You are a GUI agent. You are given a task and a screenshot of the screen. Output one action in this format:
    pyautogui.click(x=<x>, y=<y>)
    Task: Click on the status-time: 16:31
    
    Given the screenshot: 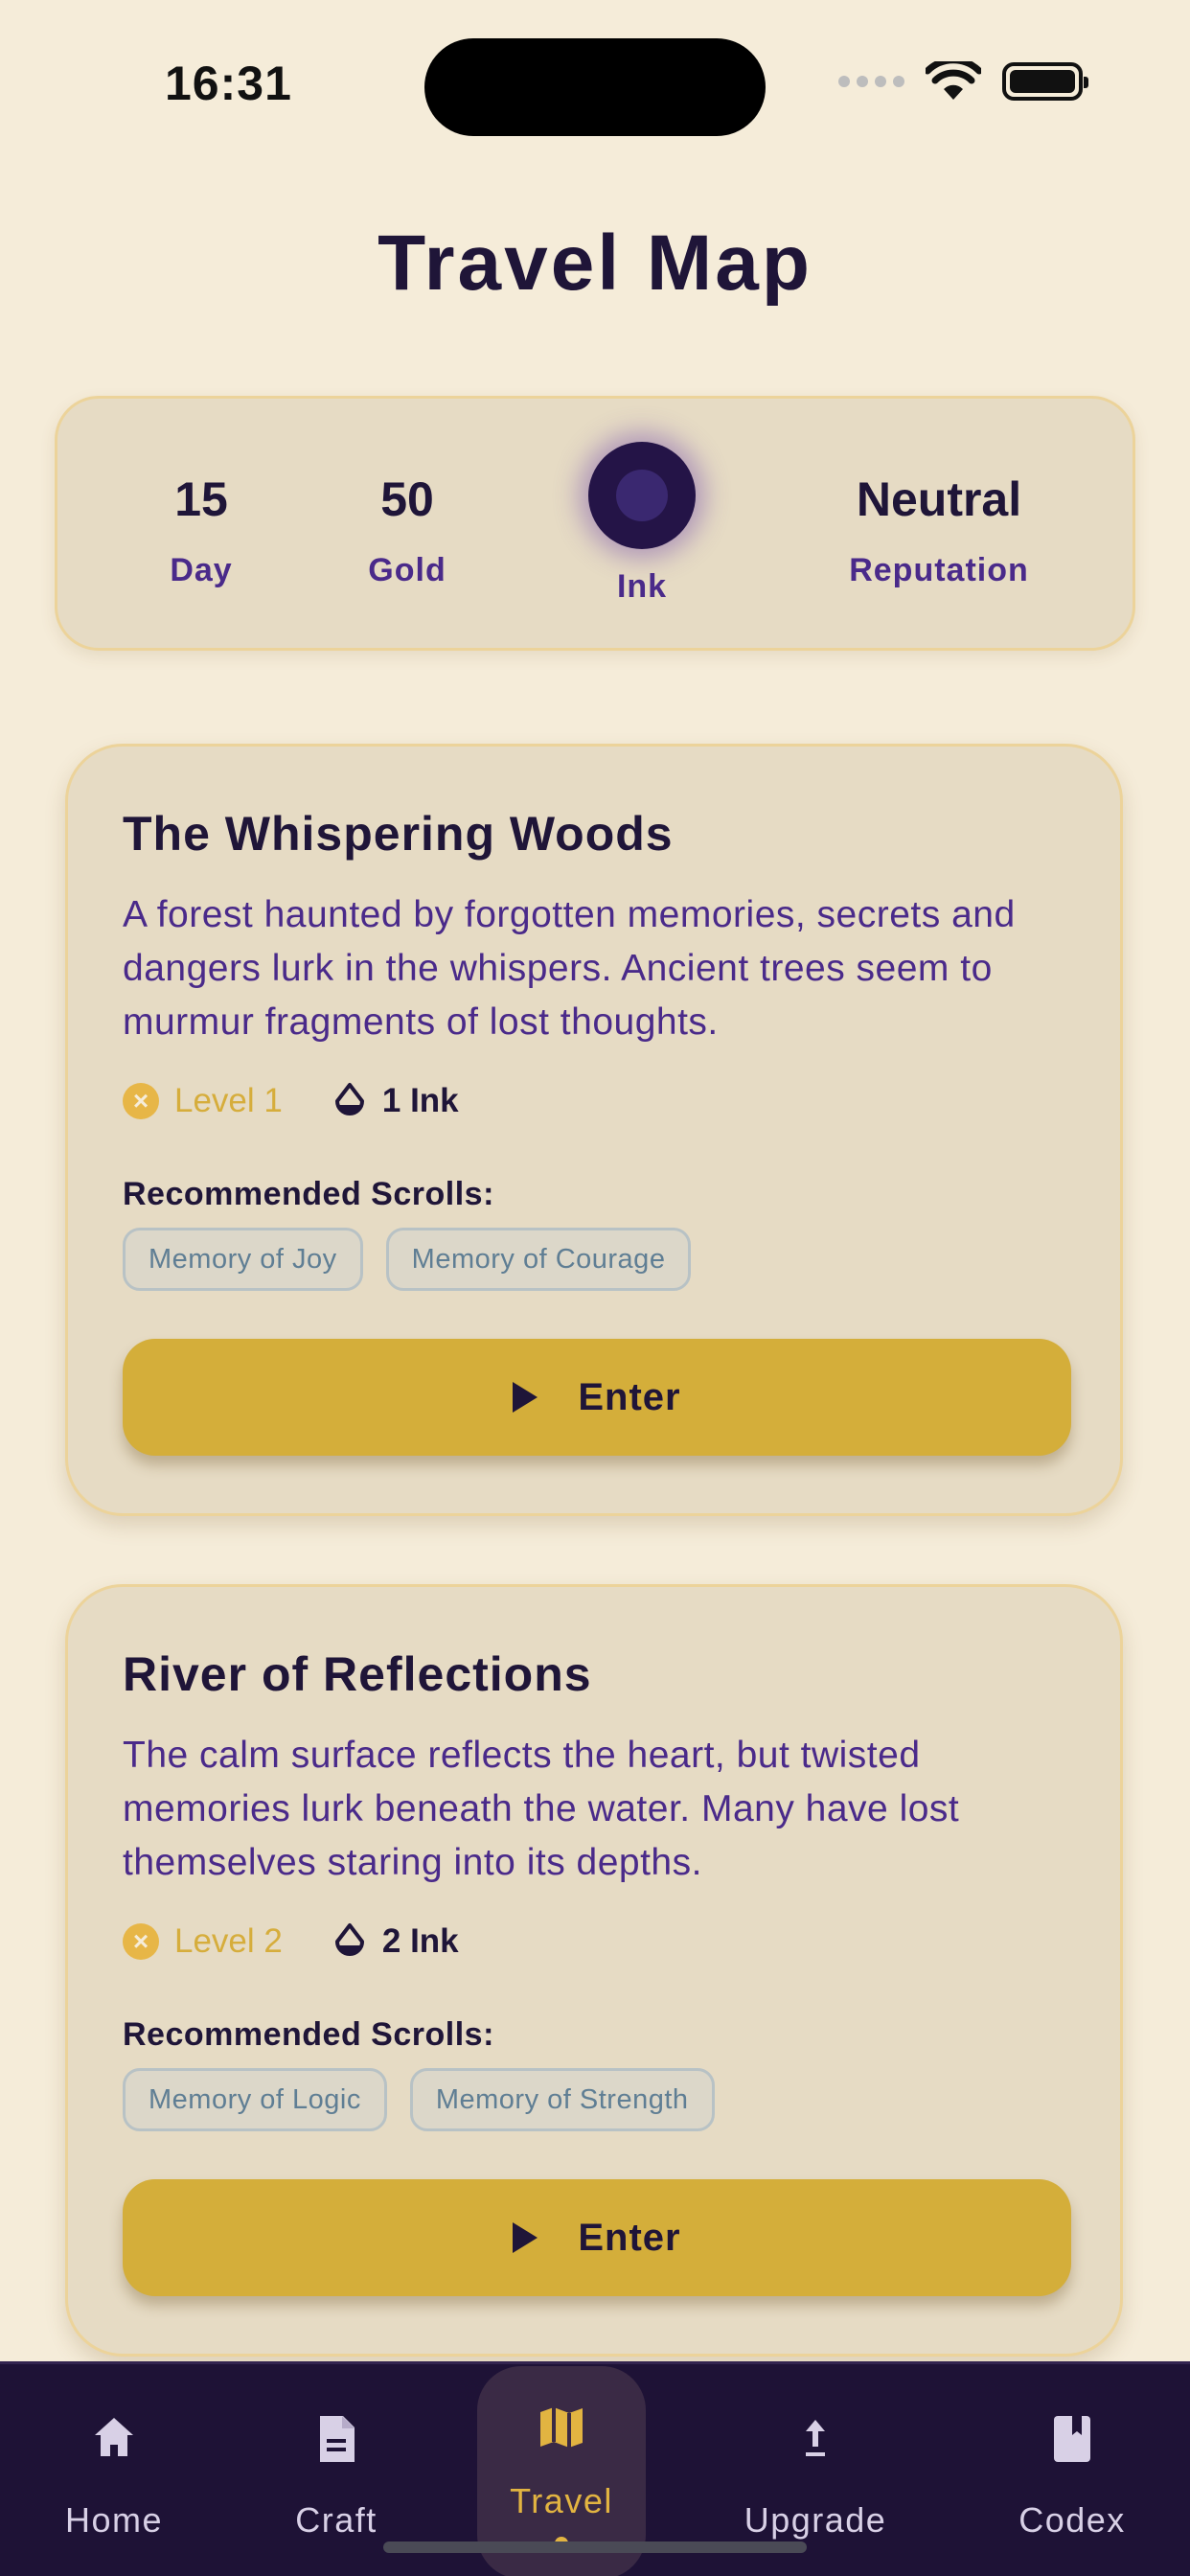 What is the action you would take?
    pyautogui.click(x=229, y=83)
    